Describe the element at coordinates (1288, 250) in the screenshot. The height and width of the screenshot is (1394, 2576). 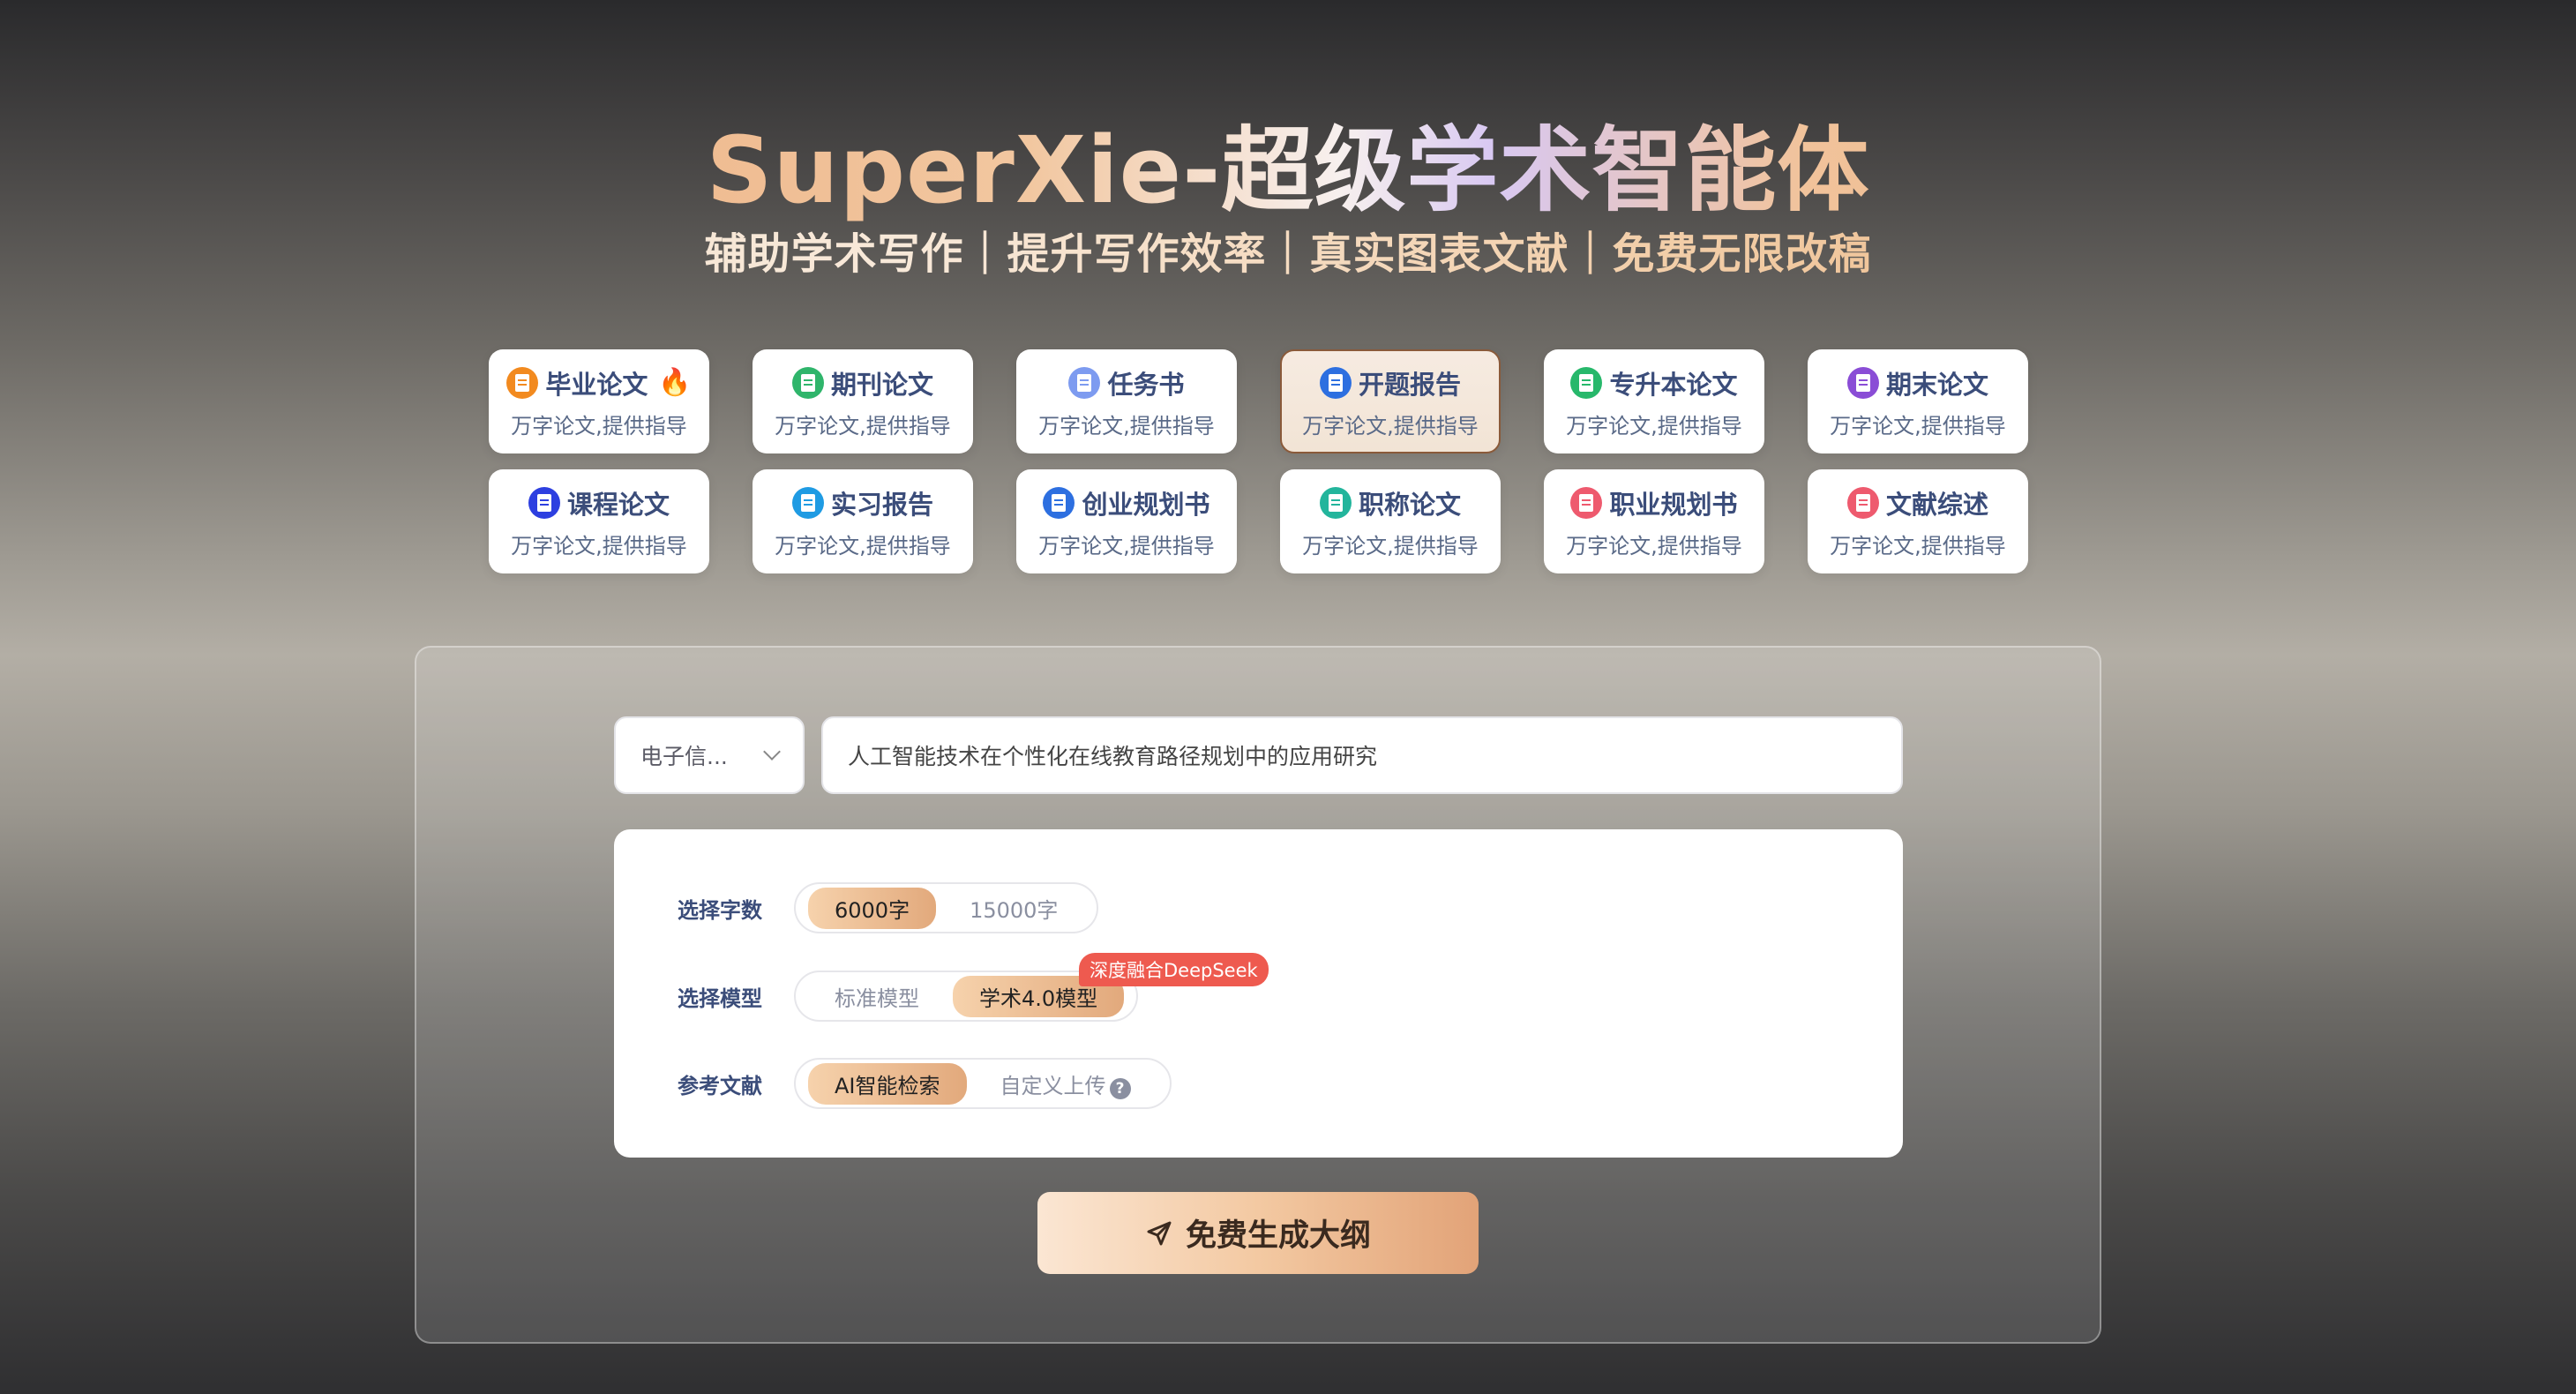
I see `page-subtitle: 辅助学术写作｜提升写作效率｜真实图表文献｜免费无限改稿` at that location.